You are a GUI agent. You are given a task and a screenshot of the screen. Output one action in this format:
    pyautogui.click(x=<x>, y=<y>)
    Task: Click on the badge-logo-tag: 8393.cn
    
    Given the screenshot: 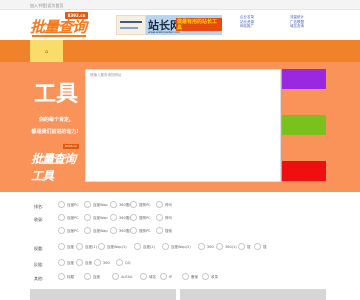 What is the action you would take?
    pyautogui.click(x=71, y=146)
    